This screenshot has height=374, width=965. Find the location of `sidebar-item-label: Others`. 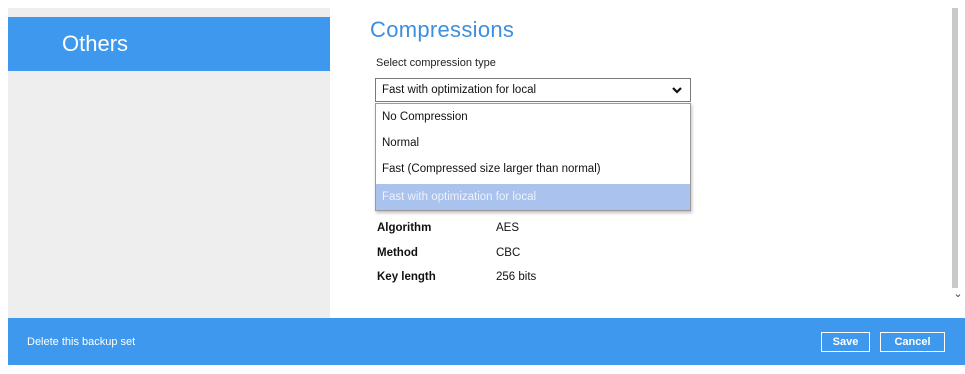

sidebar-item-label: Others is located at coordinates (95, 43).